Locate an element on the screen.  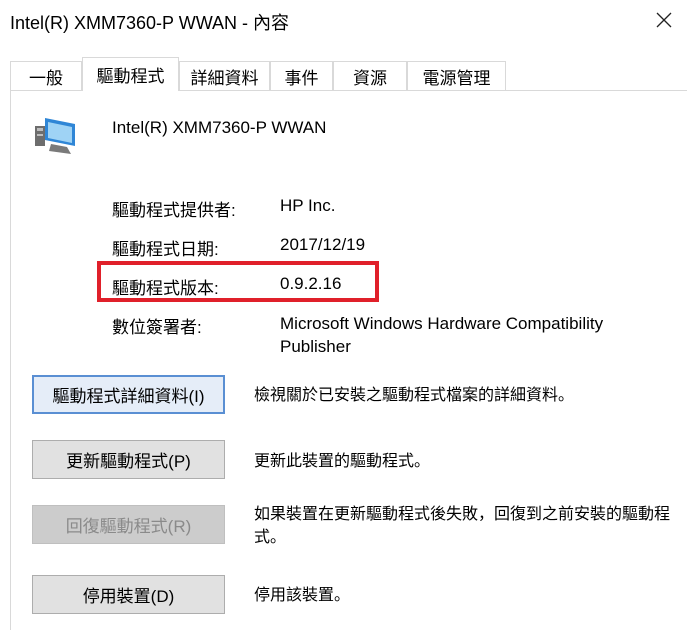
close-icon is located at coordinates (664, 20).